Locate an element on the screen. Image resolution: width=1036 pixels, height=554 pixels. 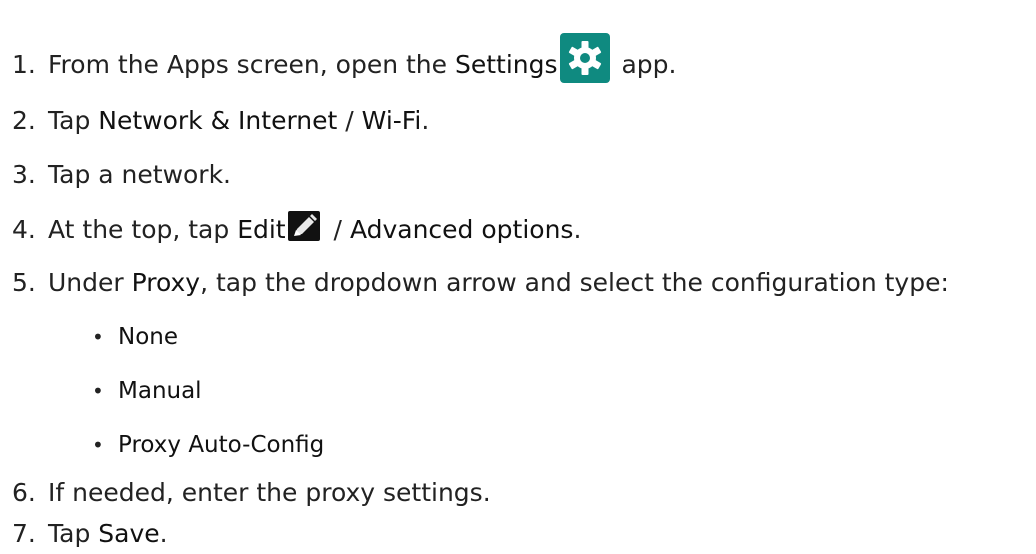
save-term: Save is located at coordinates (129, 533).